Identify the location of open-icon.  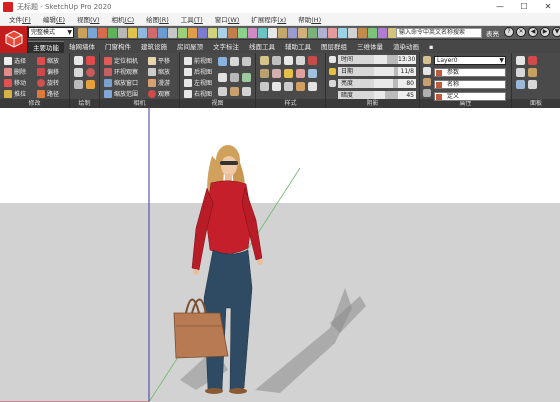
(82, 33).